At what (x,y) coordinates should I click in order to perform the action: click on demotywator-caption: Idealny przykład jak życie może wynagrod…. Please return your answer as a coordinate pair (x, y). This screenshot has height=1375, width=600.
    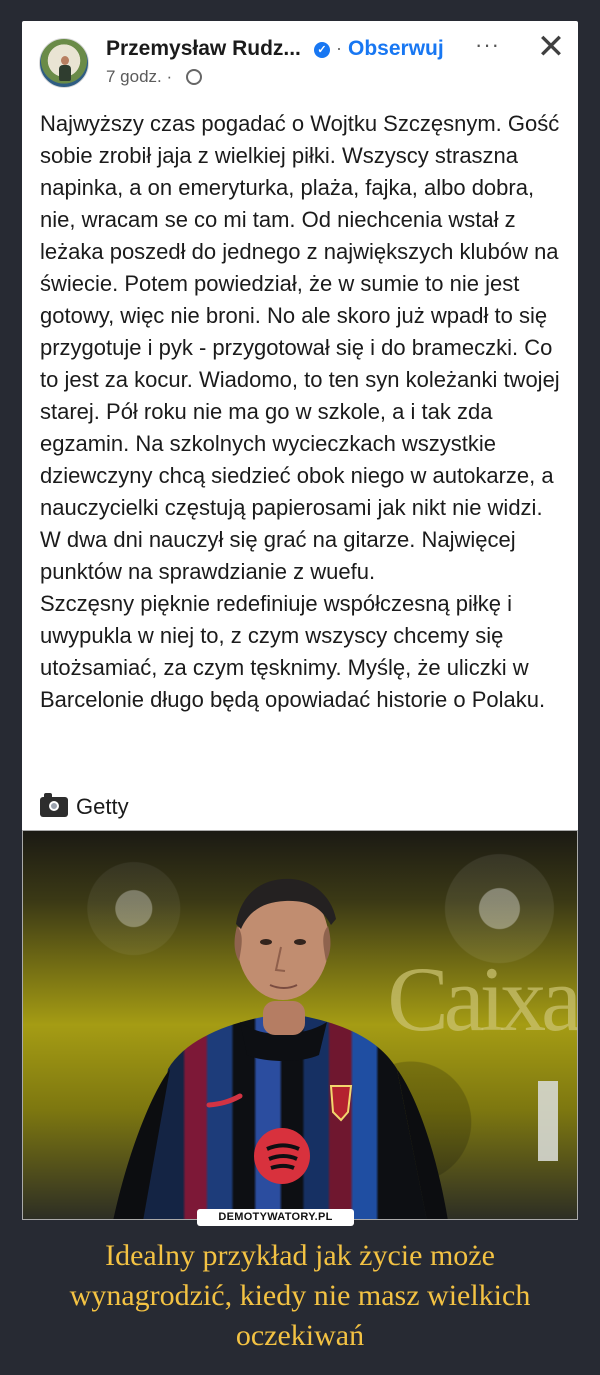
    Looking at the image, I should click on (300, 1295).